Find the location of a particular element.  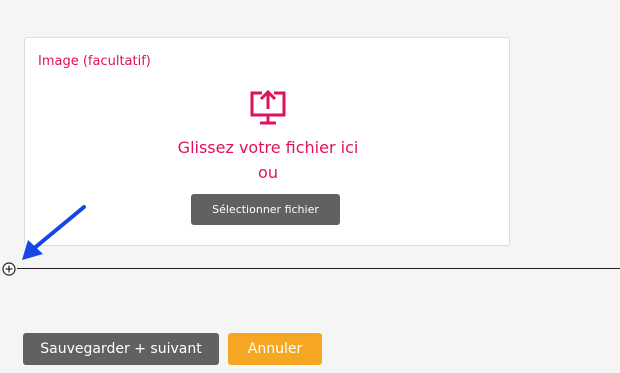

drop-or-text: ou is located at coordinates (268, 172).